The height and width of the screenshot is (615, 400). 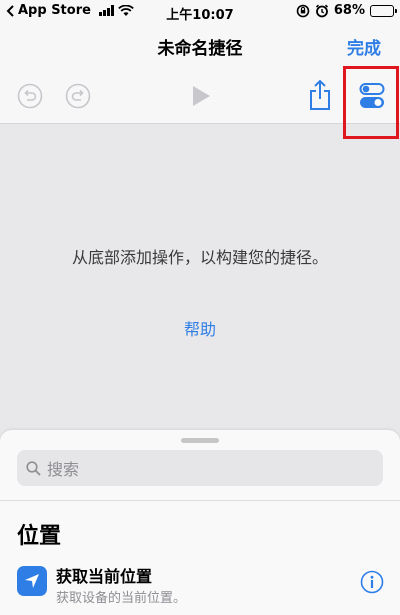 I want to click on location-arrow-icon, so click(x=32, y=581).